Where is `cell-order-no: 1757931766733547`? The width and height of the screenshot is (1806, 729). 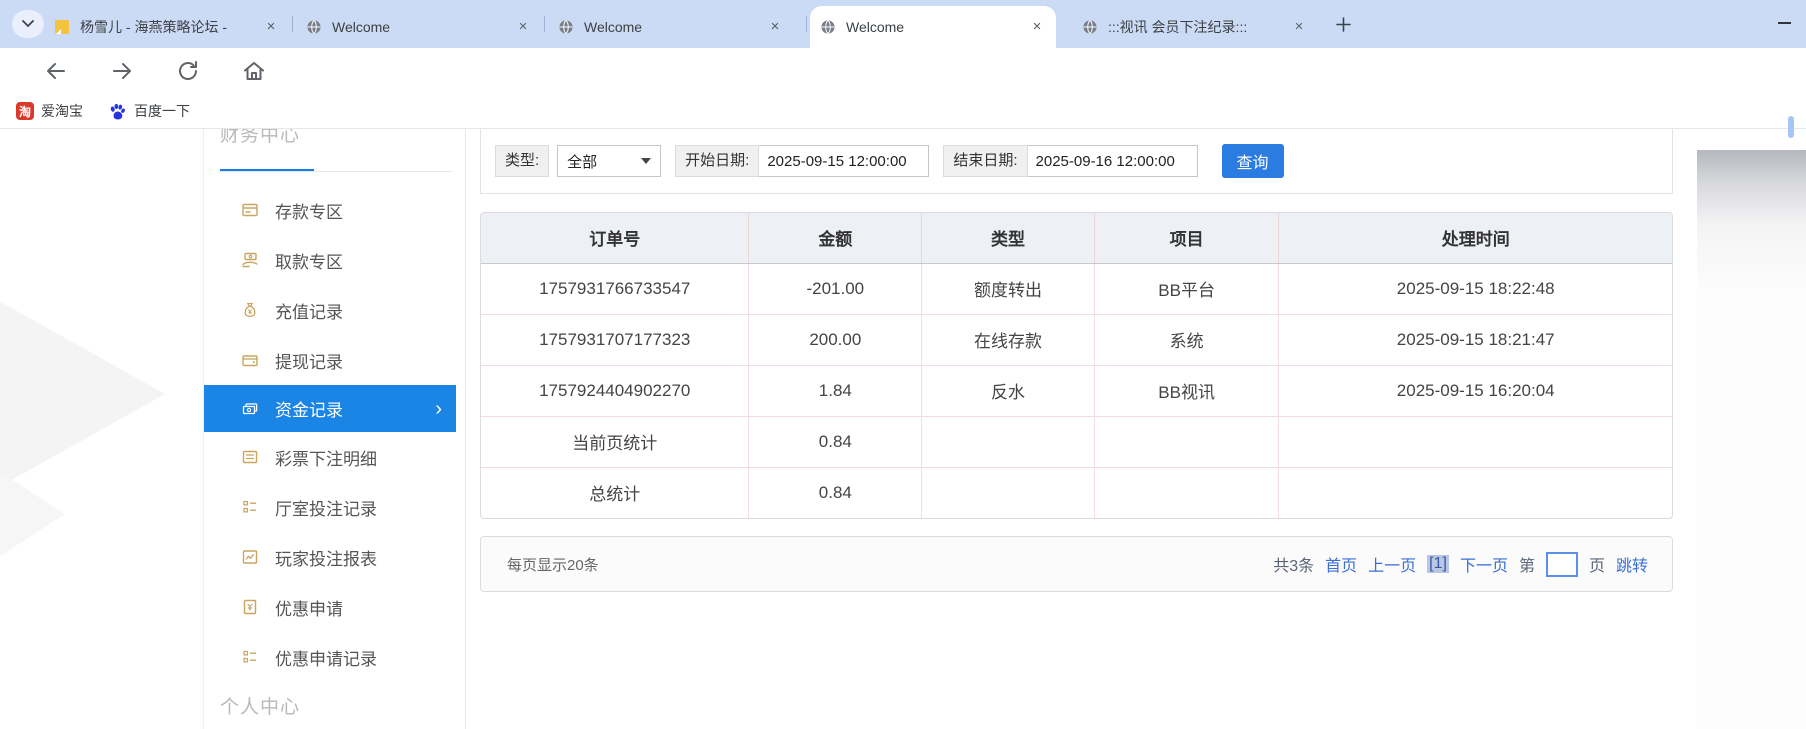
cell-order-no: 1757931766733547 is located at coordinates (615, 289).